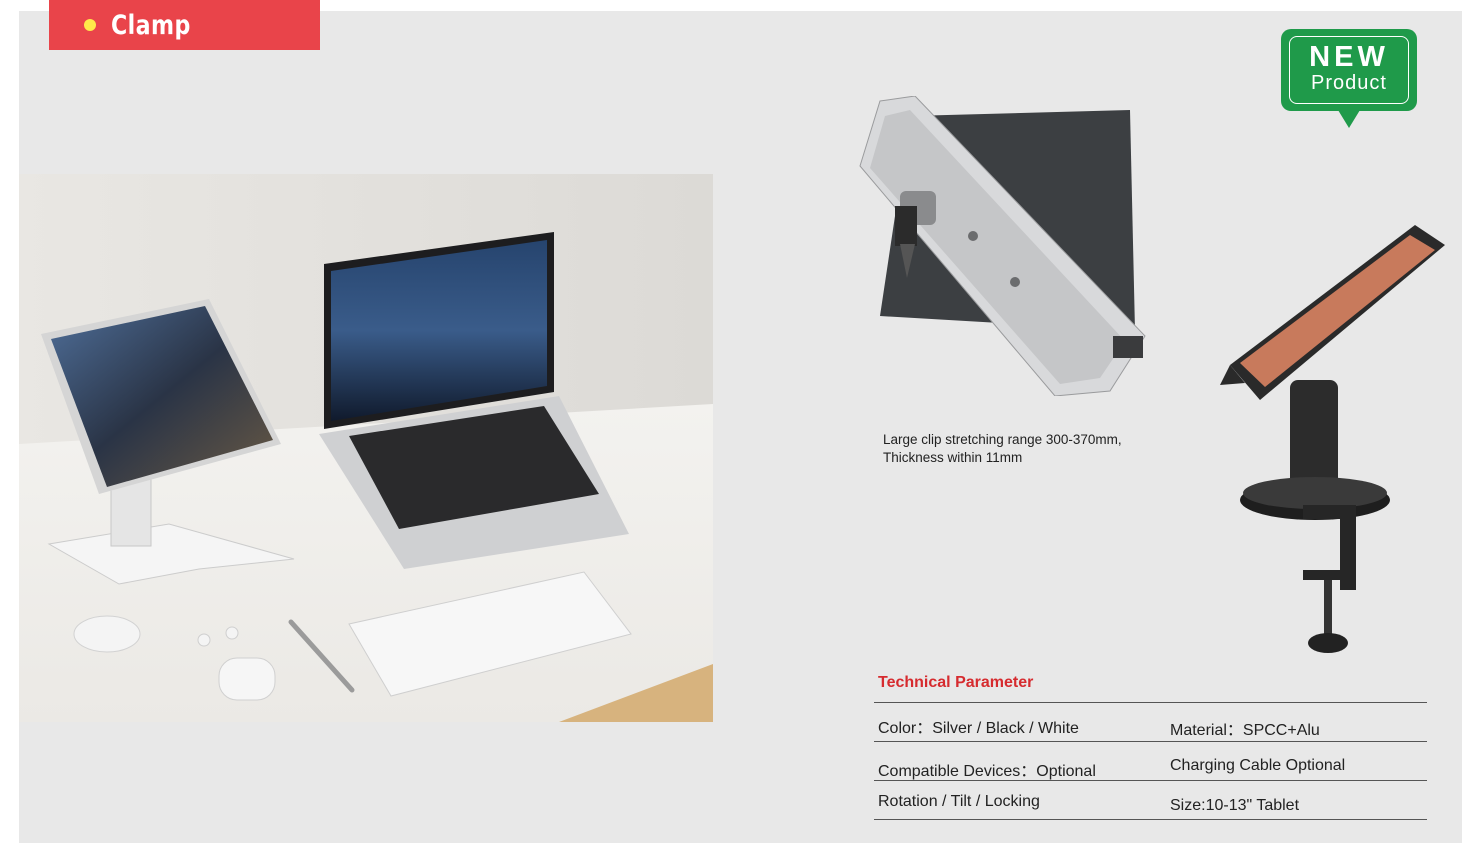 This screenshot has height=843, width=1462. Describe the element at coordinates (90, 25) in the screenshot. I see `bullet-dot-icon` at that location.